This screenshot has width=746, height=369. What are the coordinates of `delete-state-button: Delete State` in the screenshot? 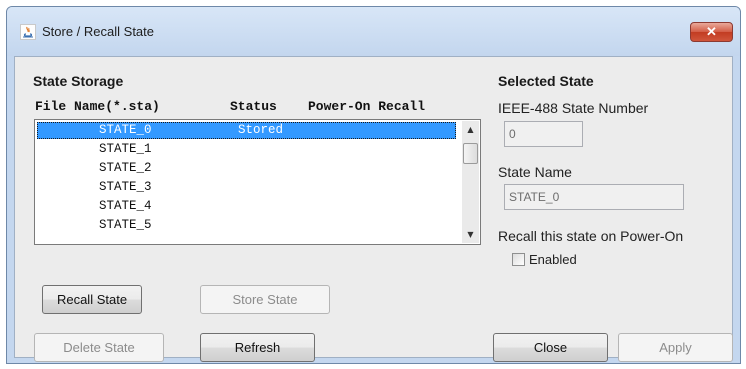 It's located at (99, 347).